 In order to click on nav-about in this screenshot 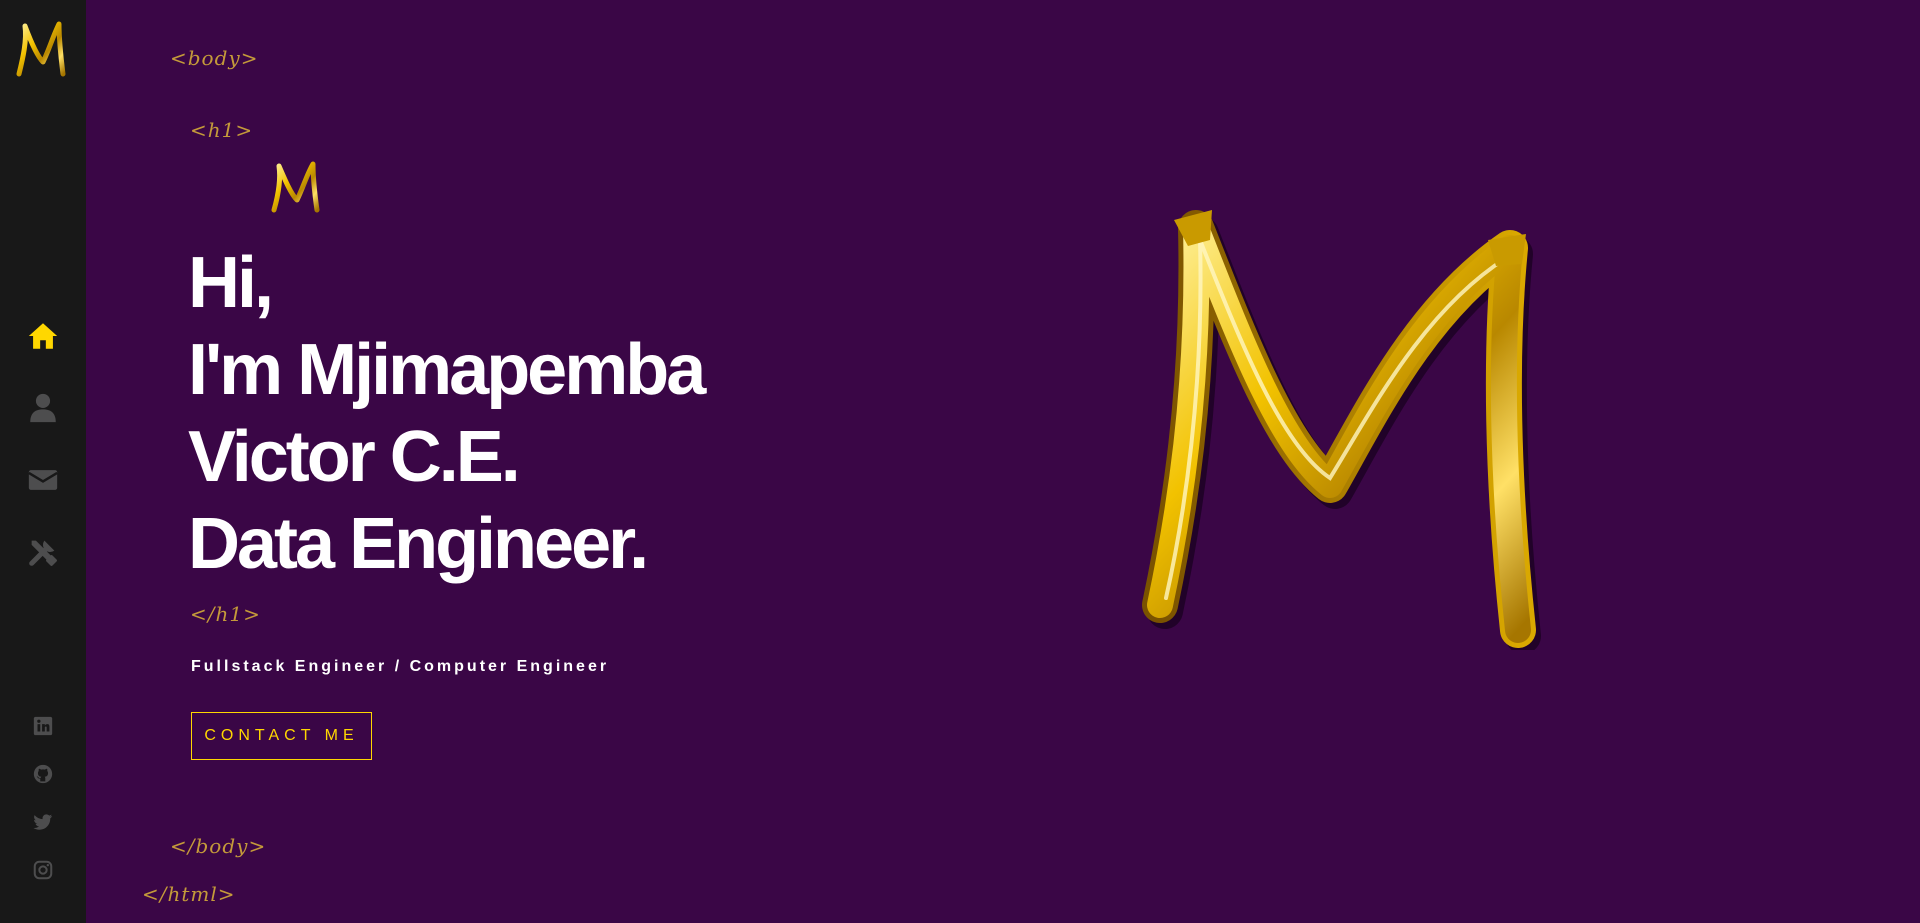, I will do `click(43, 408)`.